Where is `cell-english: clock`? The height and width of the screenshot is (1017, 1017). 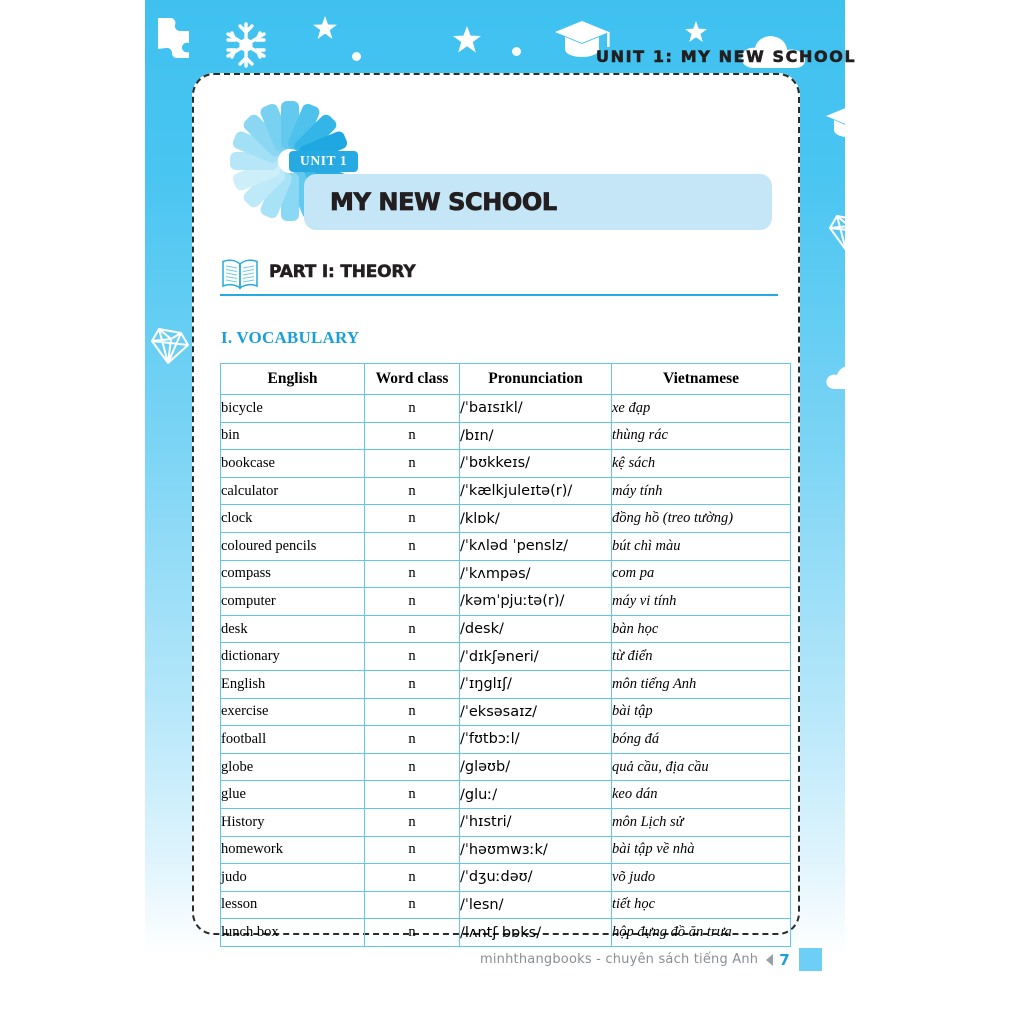 cell-english: clock is located at coordinates (292, 518).